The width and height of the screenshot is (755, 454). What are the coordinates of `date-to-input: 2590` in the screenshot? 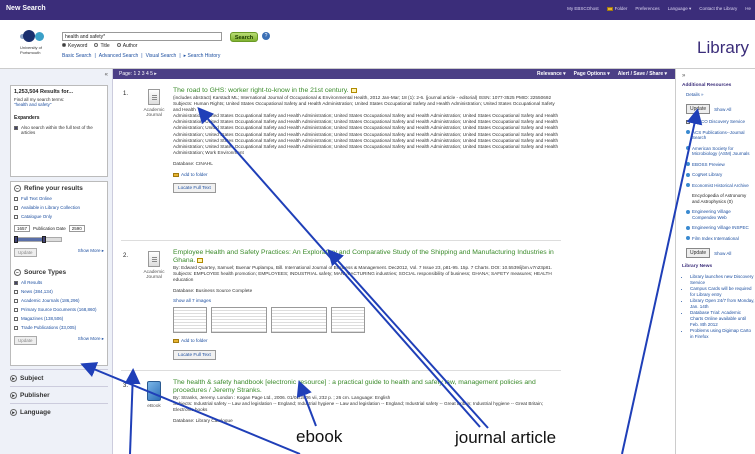 It's located at (76, 228).